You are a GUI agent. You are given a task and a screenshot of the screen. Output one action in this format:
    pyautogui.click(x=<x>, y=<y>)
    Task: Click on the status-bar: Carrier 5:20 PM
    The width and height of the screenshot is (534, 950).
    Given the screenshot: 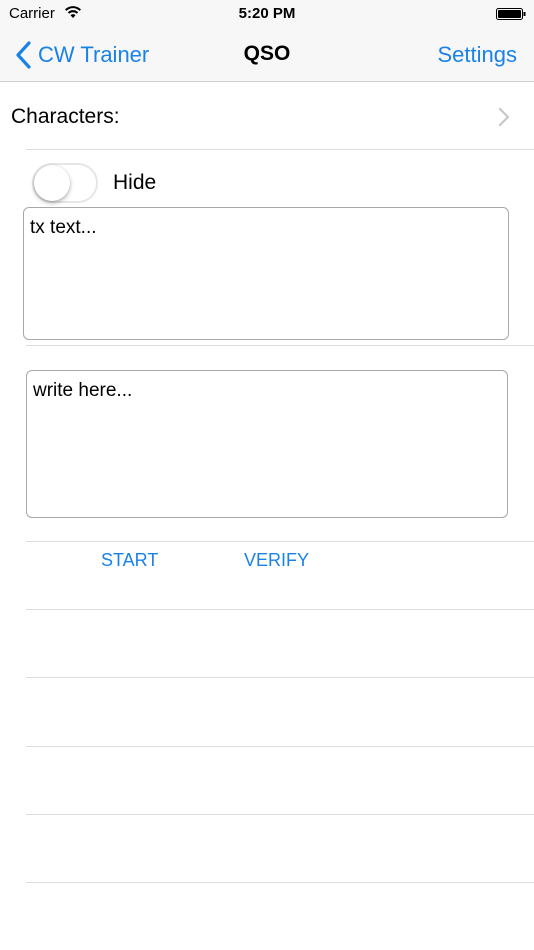 What is the action you would take?
    pyautogui.click(x=267, y=14)
    